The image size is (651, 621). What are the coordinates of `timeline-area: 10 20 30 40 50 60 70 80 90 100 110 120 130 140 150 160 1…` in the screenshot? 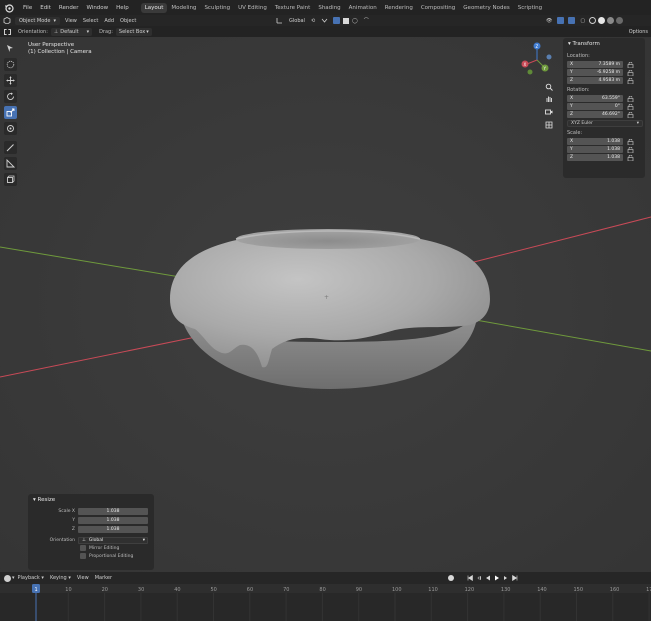 It's located at (325, 602).